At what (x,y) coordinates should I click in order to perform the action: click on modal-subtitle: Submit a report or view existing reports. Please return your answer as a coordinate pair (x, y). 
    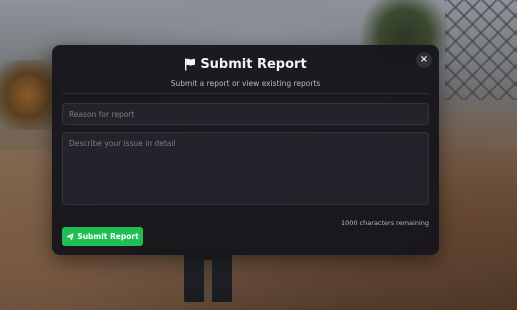
    Looking at the image, I should click on (245, 83).